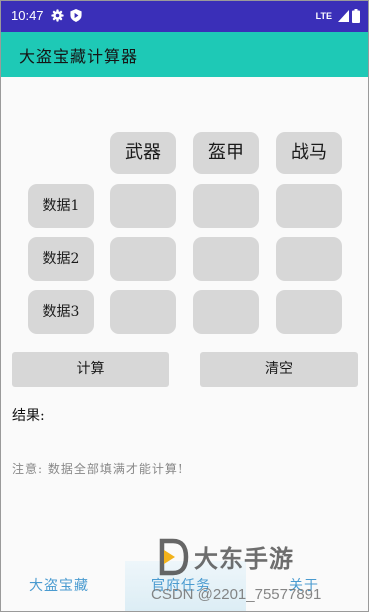 This screenshot has width=369, height=612. What do you see at coordinates (61, 259) in the screenshot?
I see `row-label-data-2: 数据2` at bounding box center [61, 259].